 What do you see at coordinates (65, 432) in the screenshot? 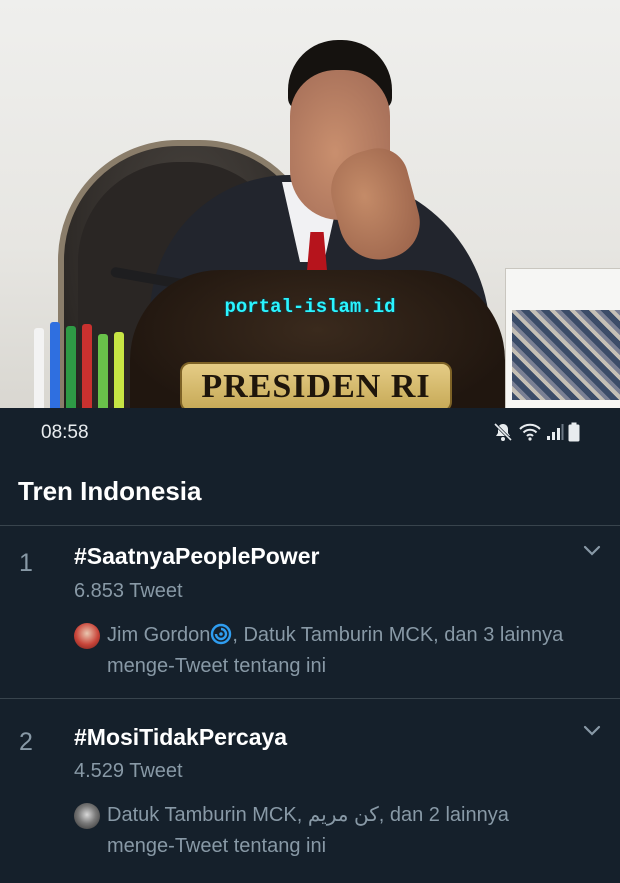
I see `status-time: 08:58` at bounding box center [65, 432].